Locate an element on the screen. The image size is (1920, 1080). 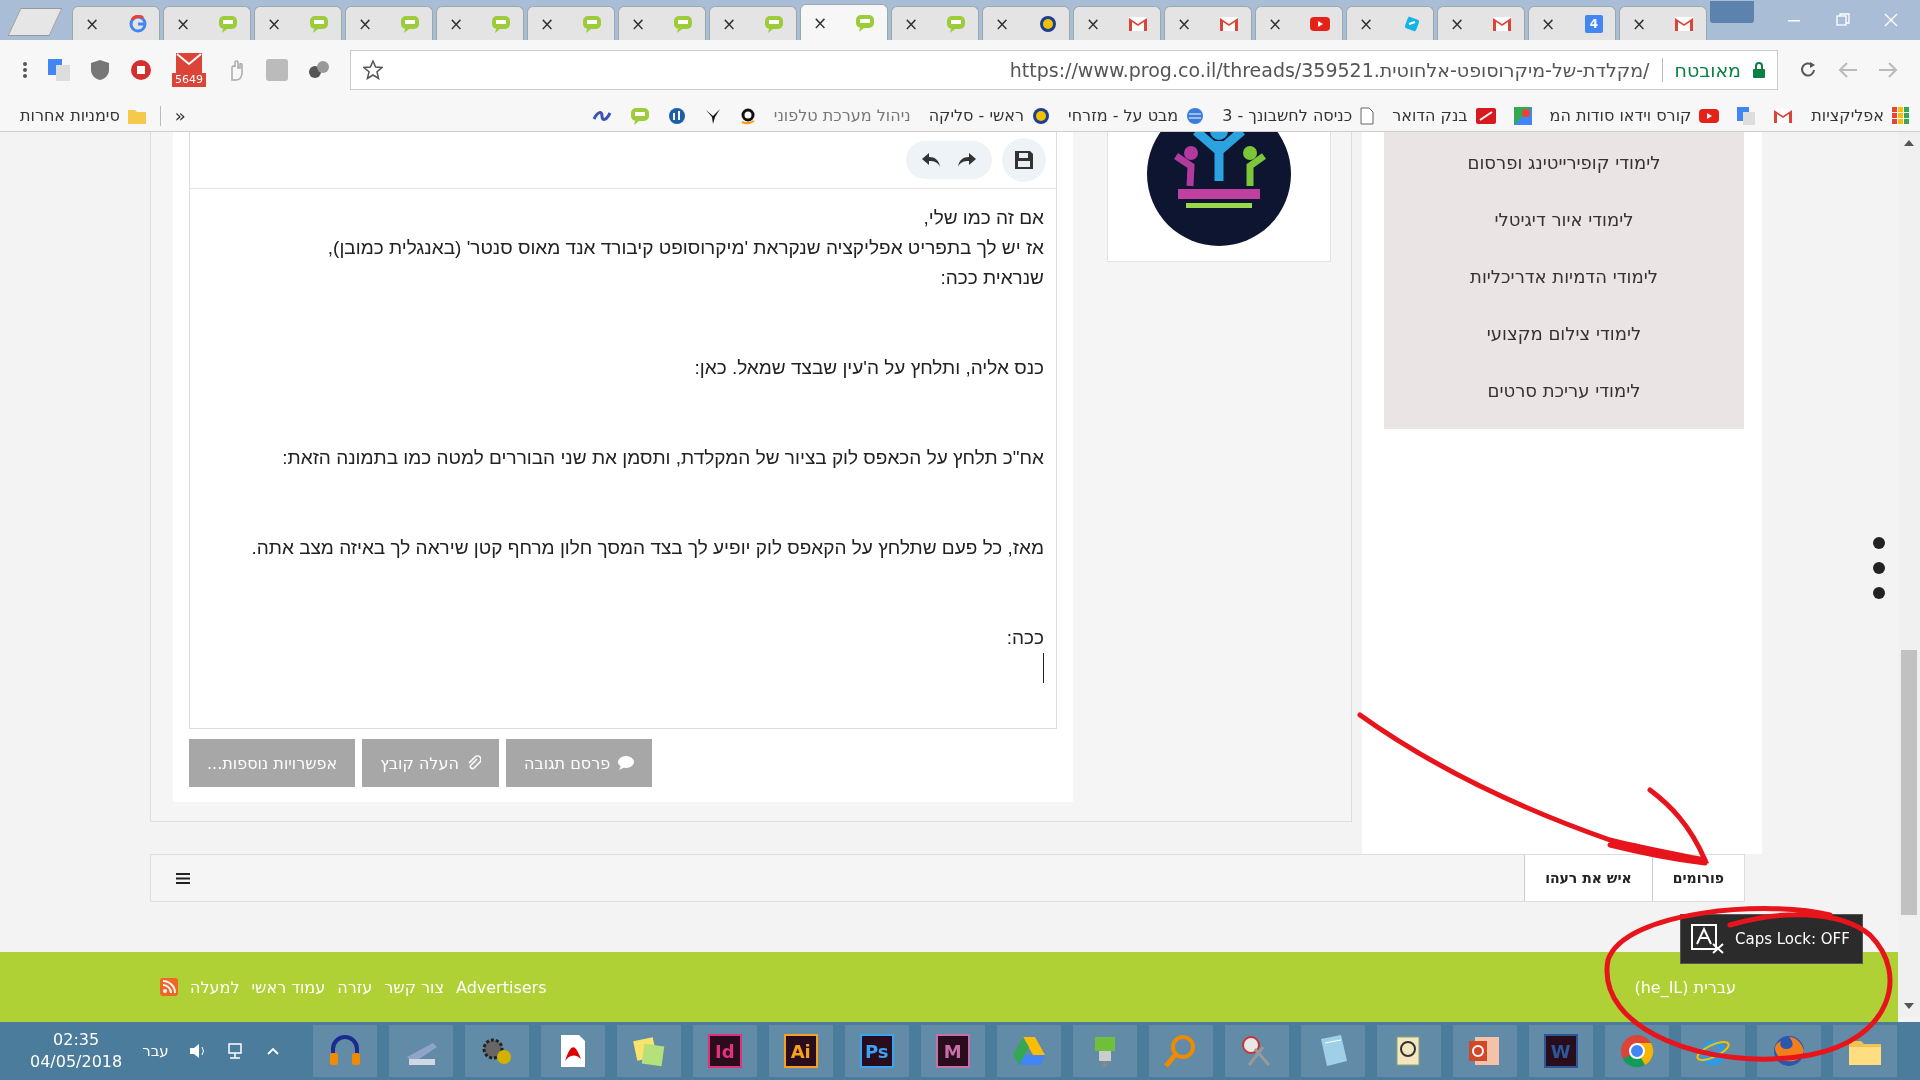
clock: 02:35 04/05/2018 is located at coordinates (76, 1051).